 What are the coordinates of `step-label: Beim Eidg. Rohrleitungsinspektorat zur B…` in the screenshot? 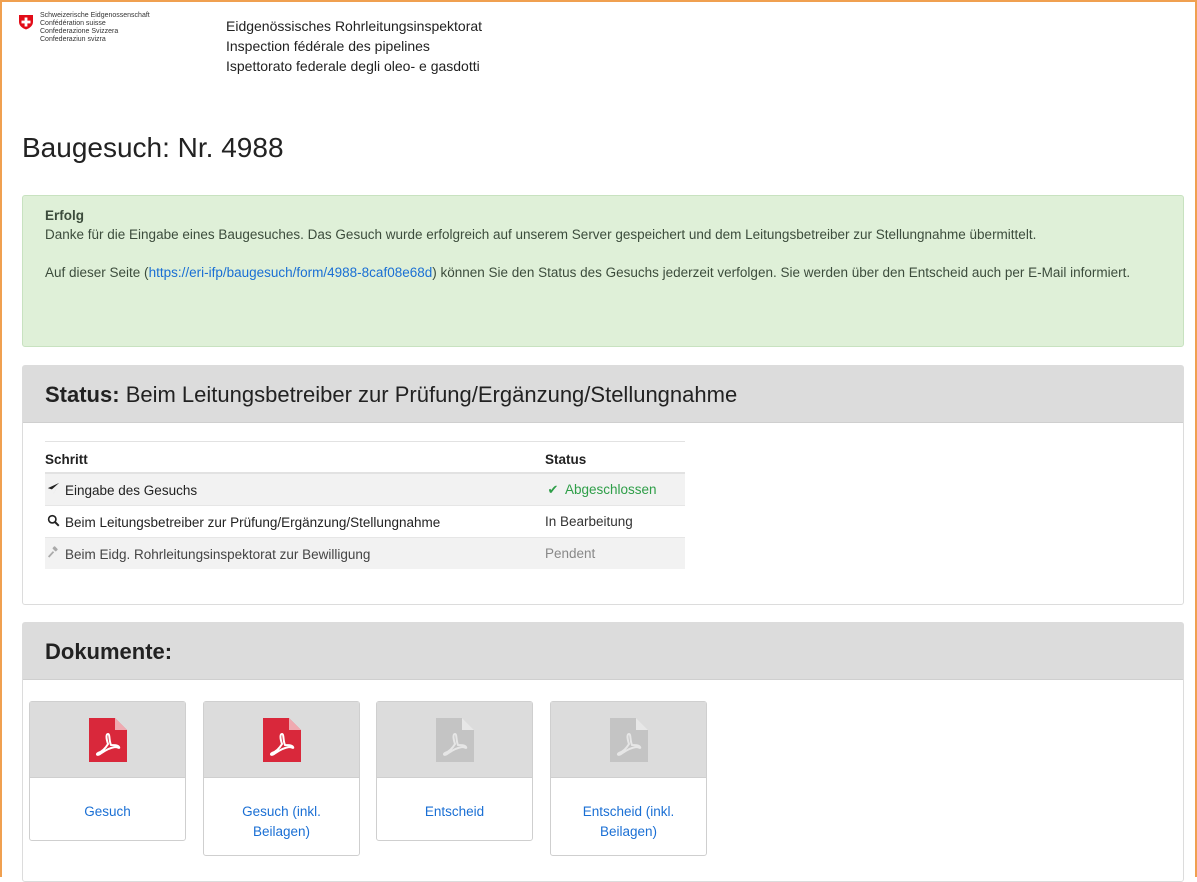 It's located at (218, 554).